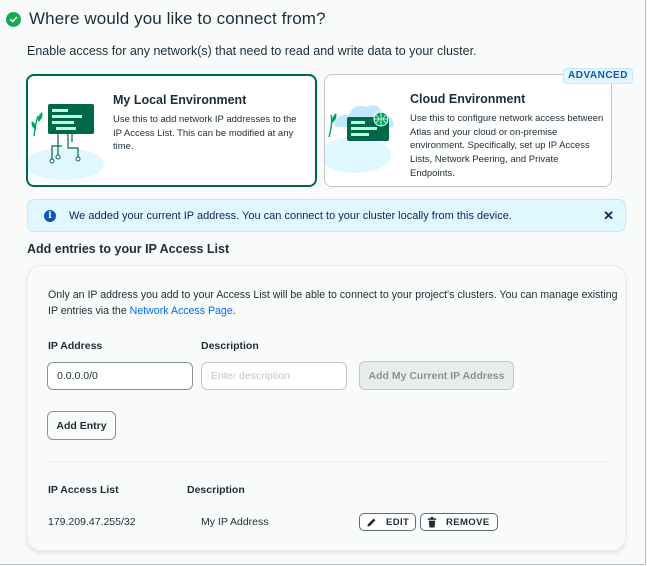  I want to click on description-label: Description, so click(230, 346).